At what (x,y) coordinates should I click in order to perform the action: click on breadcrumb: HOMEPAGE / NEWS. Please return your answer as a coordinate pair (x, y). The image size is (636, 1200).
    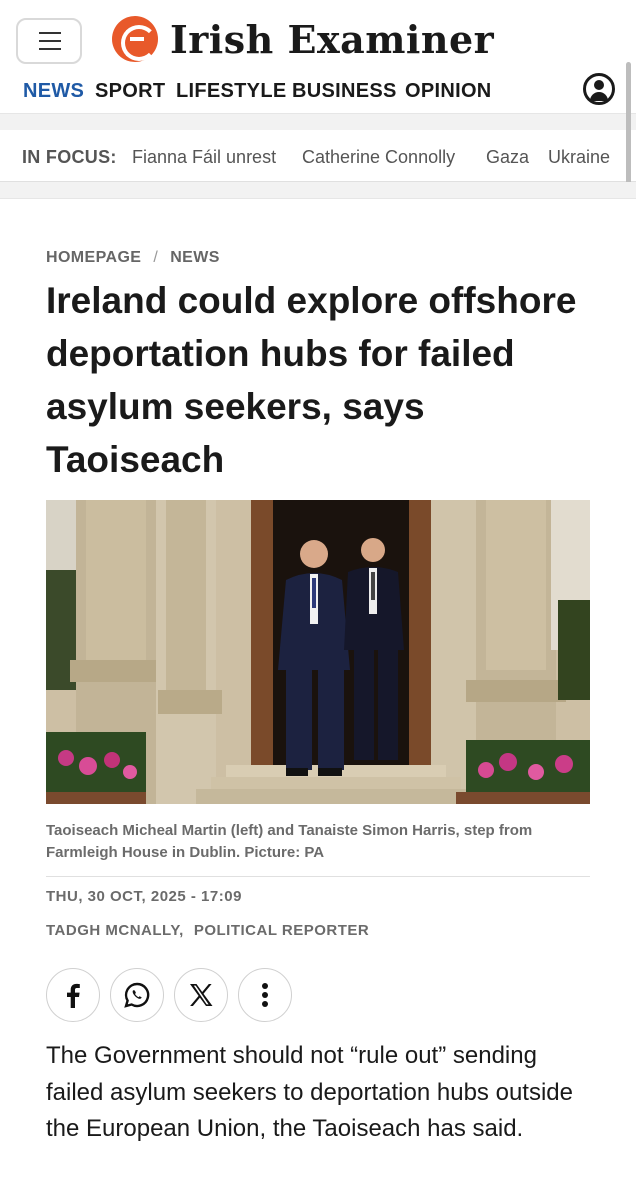
    Looking at the image, I should click on (133, 258).